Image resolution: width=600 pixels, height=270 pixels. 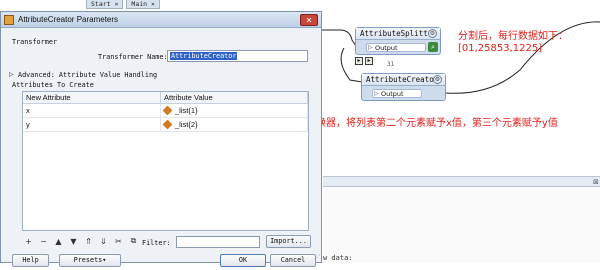 I want to click on dialog-title: AttributeCreator Parameters, so click(x=68, y=19).